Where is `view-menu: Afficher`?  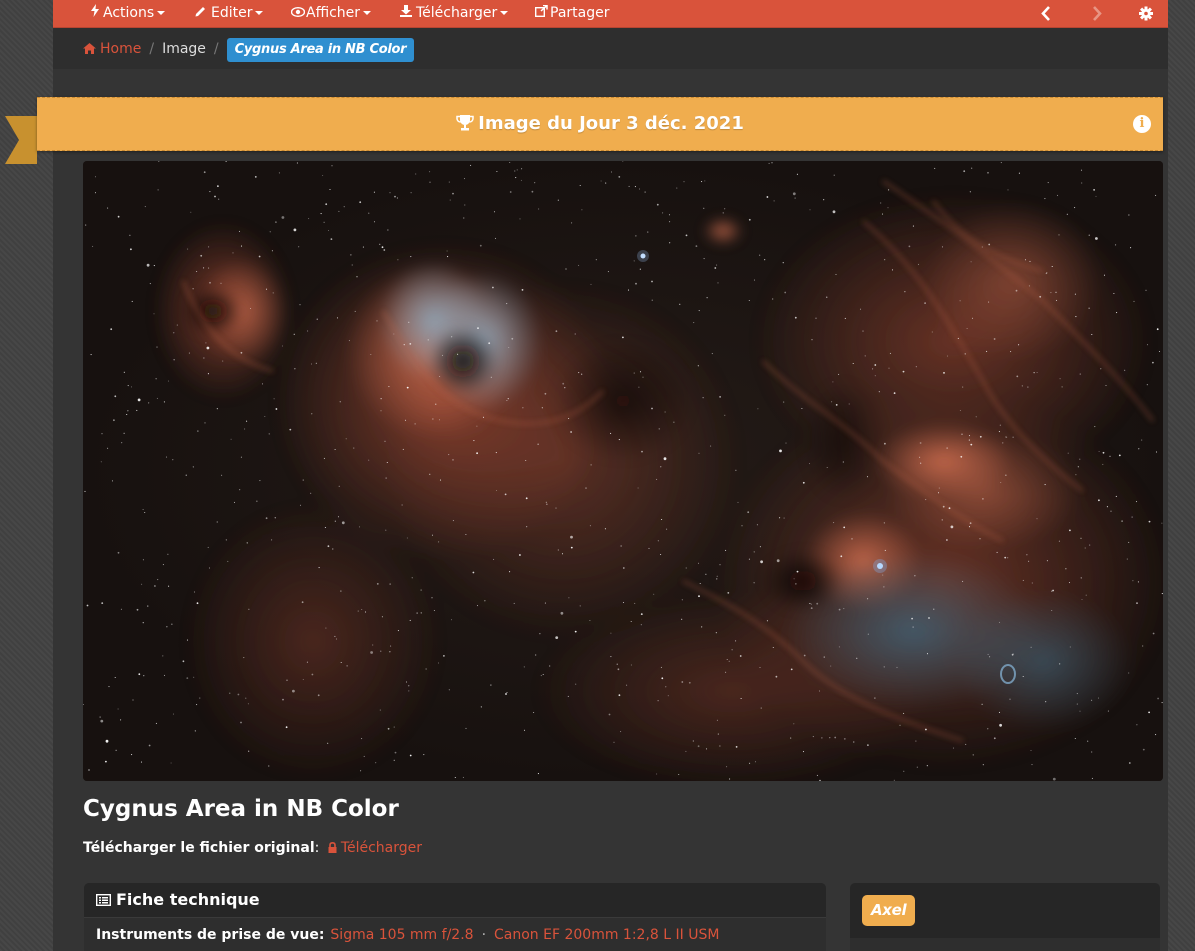 view-menu: Afficher is located at coordinates (331, 13).